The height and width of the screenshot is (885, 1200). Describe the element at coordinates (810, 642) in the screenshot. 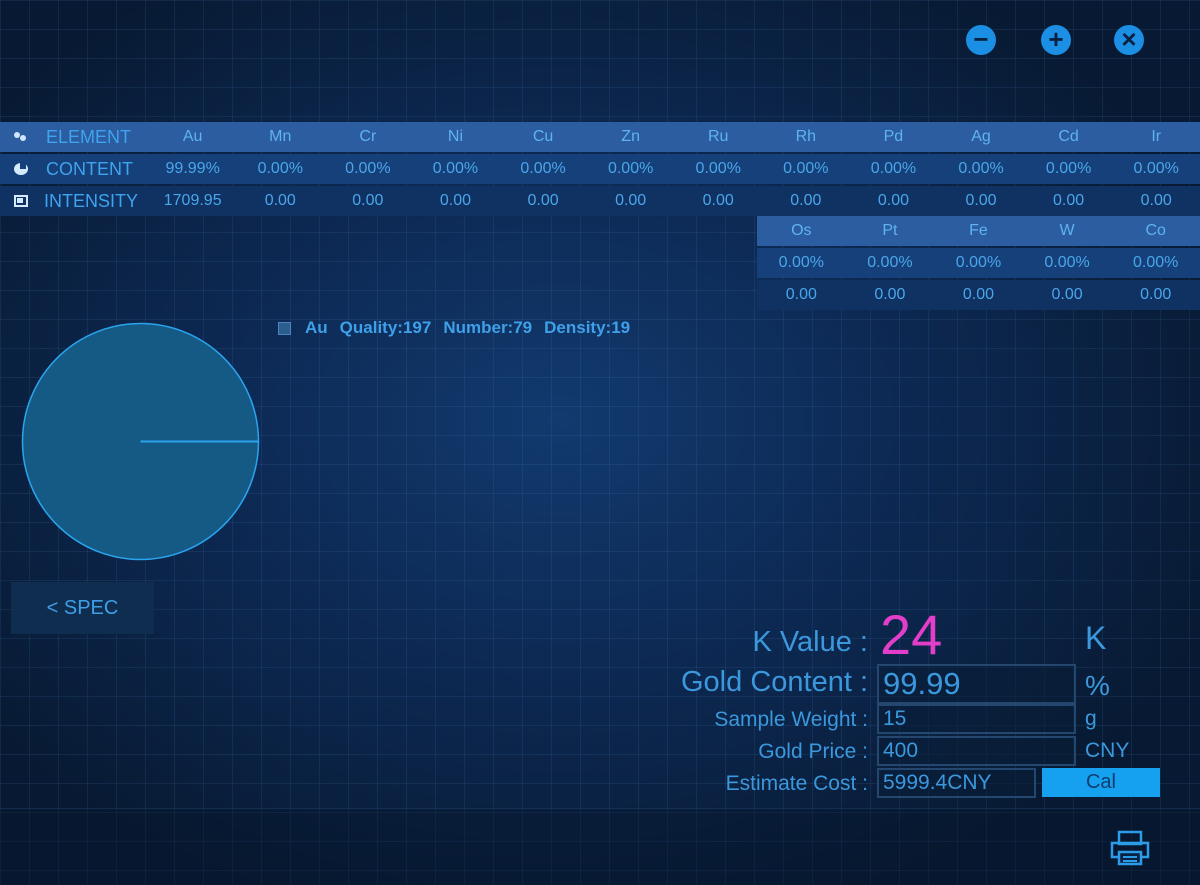

I see `k-value-label: K Value :` at that location.